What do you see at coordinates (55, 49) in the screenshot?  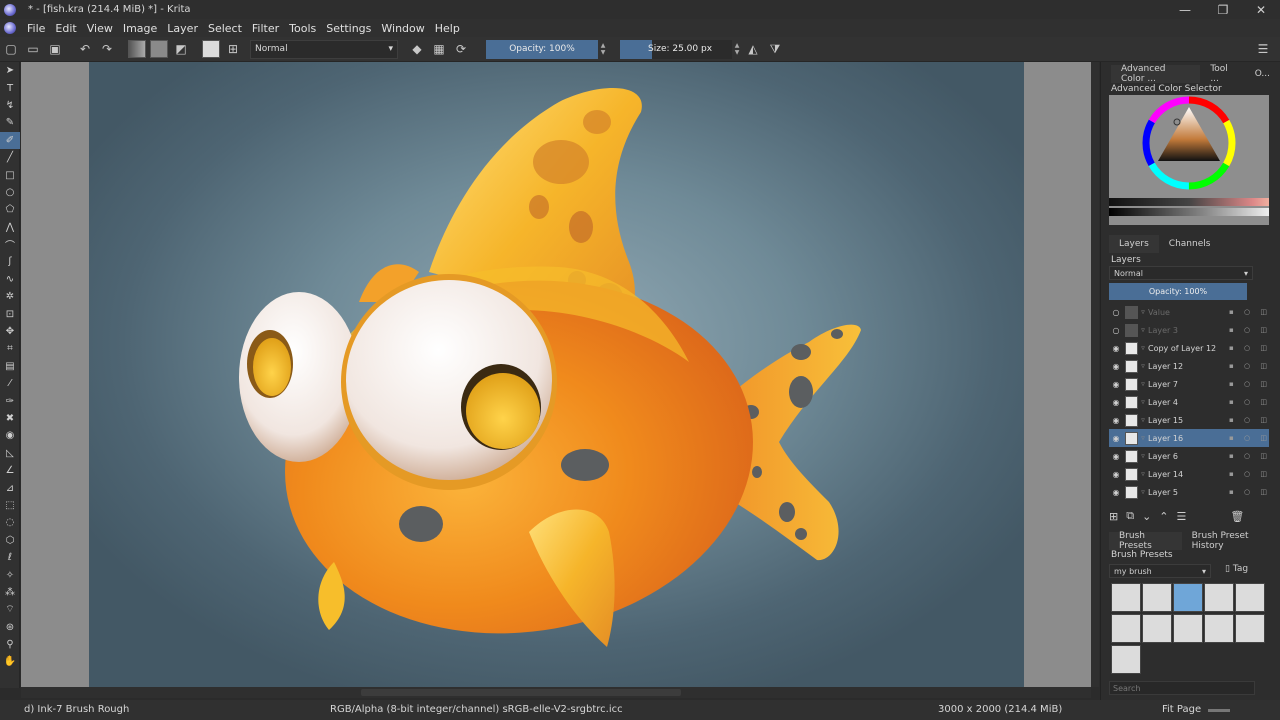 I see `save-document-icon: ▣` at bounding box center [55, 49].